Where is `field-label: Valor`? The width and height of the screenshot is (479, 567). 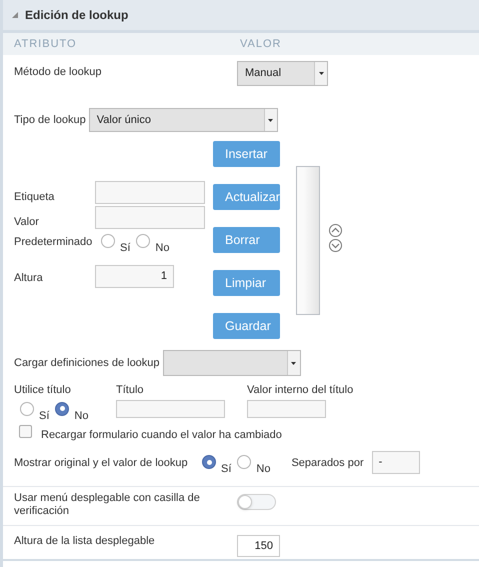 field-label: Valor is located at coordinates (27, 222).